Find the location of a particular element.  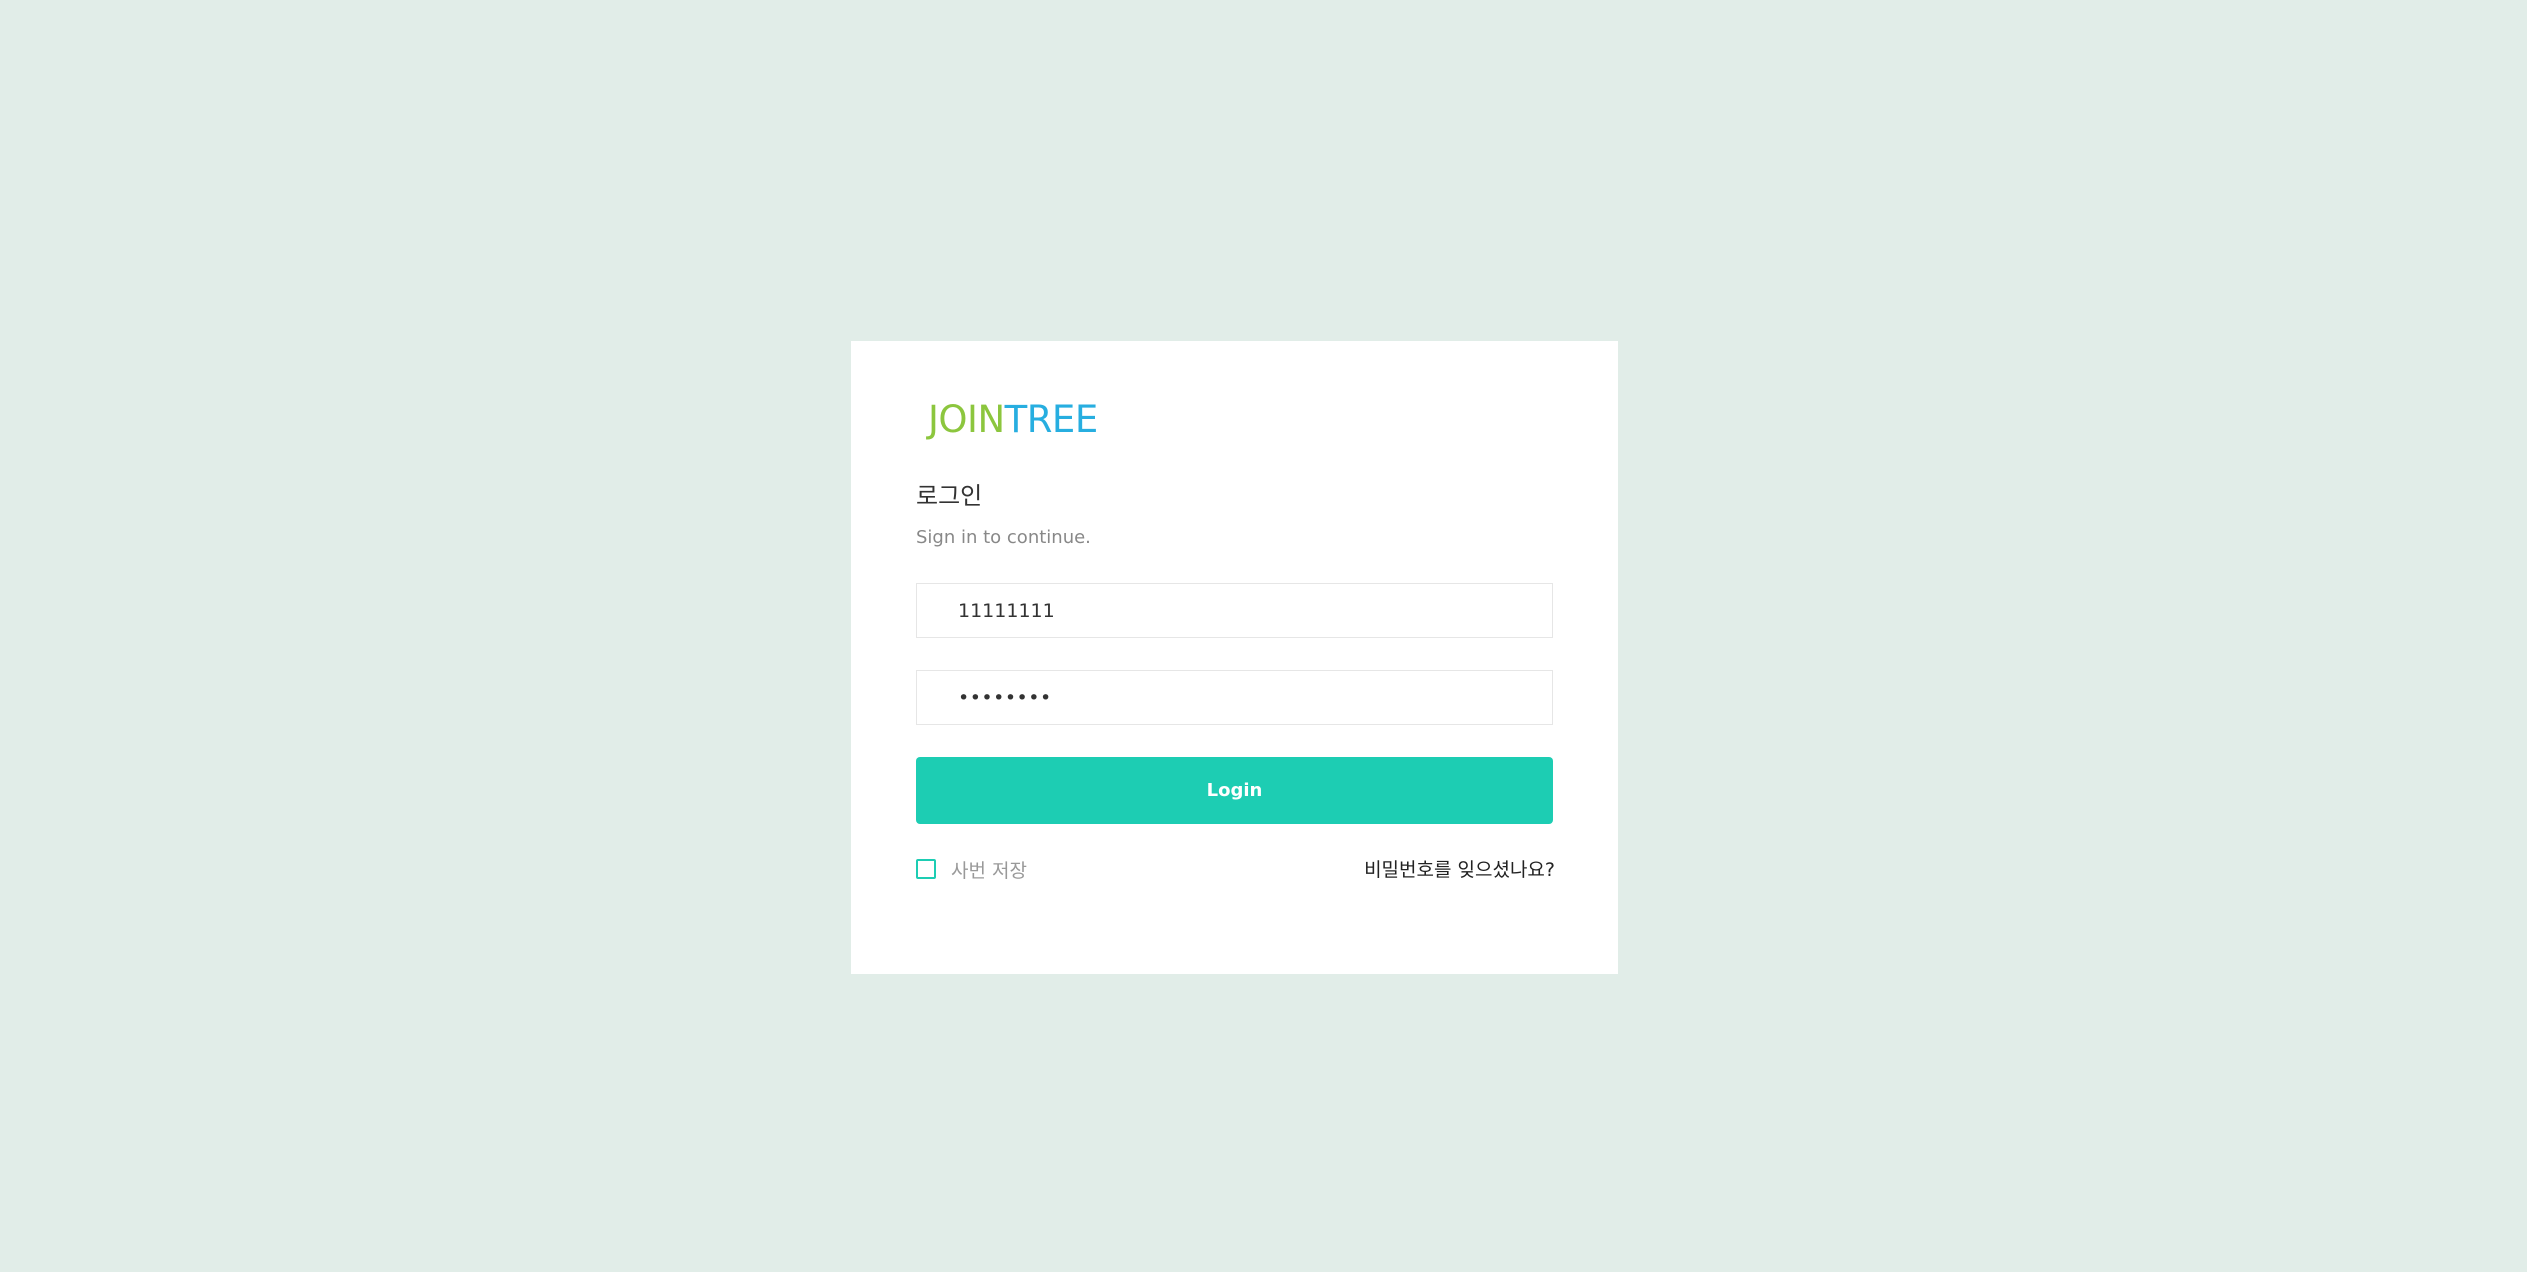

logo-tree-text: TREE is located at coordinates (1051, 419).